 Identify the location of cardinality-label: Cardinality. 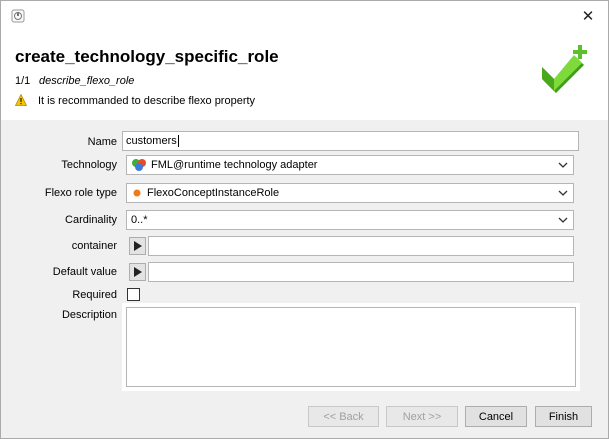
(91, 220).